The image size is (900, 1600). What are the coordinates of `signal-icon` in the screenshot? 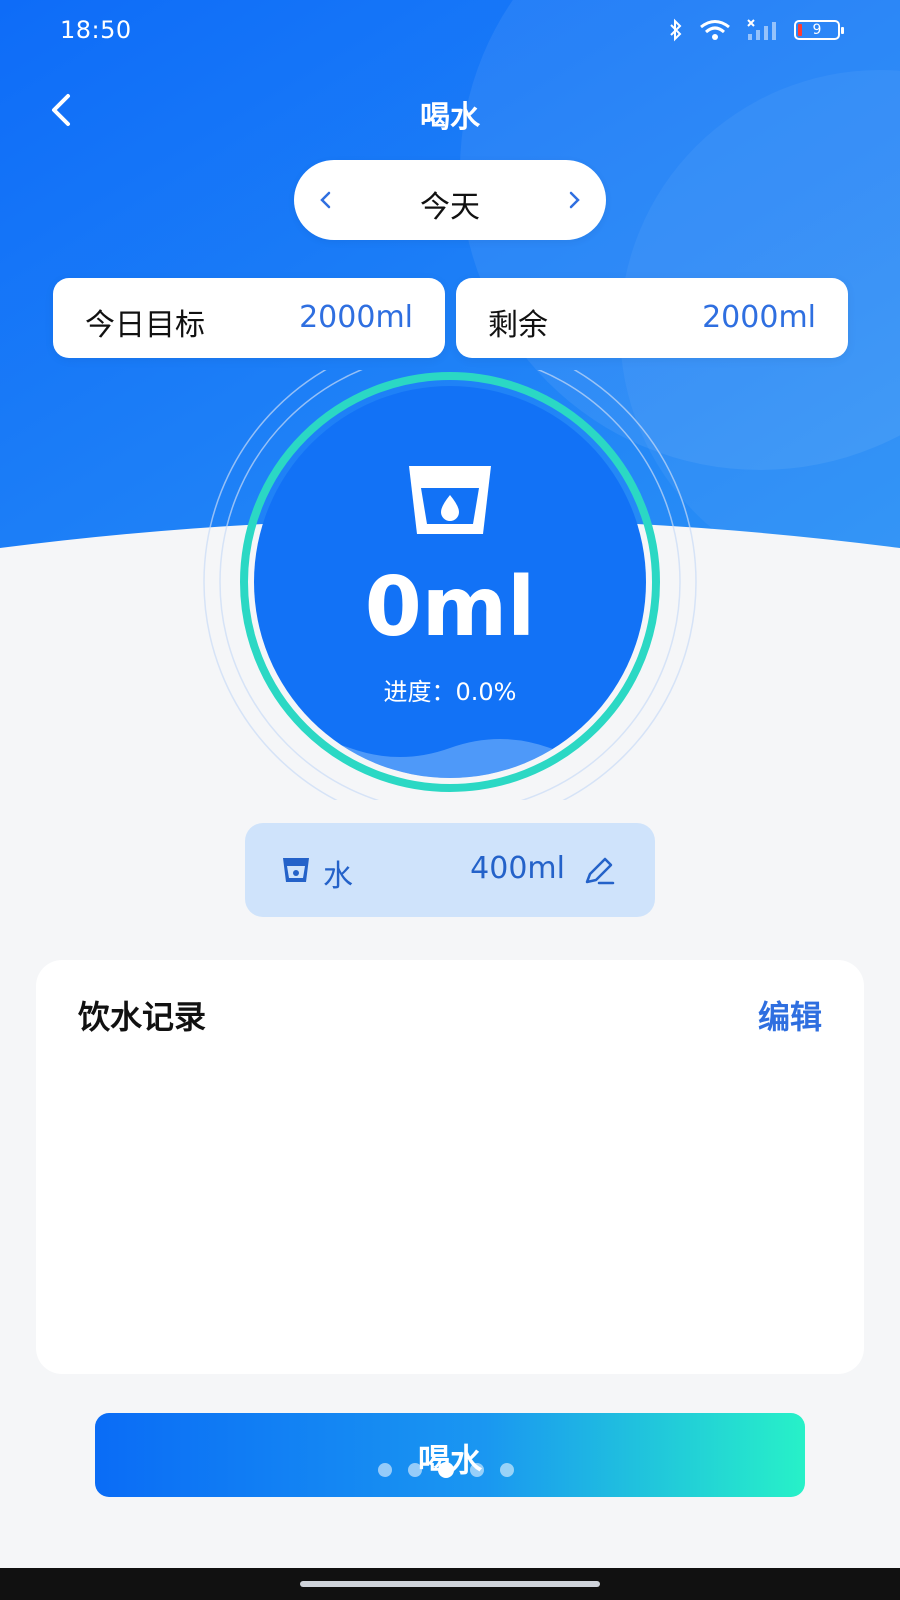 It's located at (761, 29).